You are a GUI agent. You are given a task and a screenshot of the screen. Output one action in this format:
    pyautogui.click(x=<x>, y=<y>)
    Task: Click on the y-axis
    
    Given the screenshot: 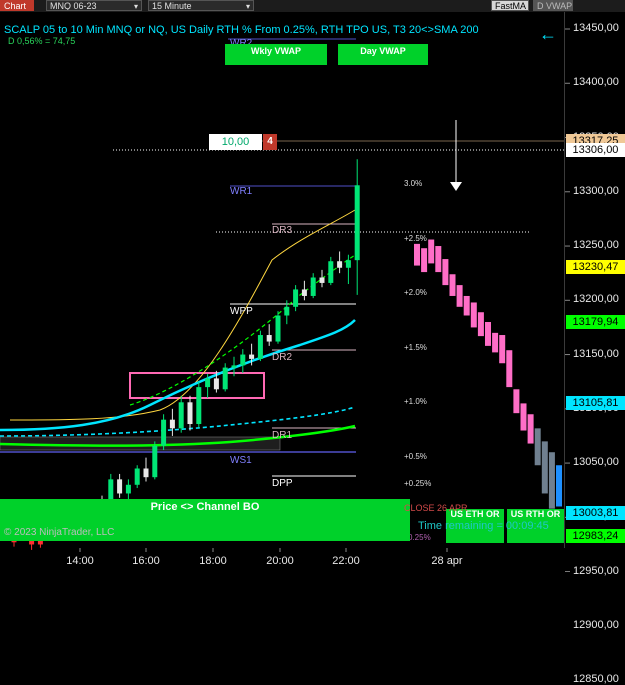 What is the action you would take?
    pyautogui.click(x=567, y=300)
    